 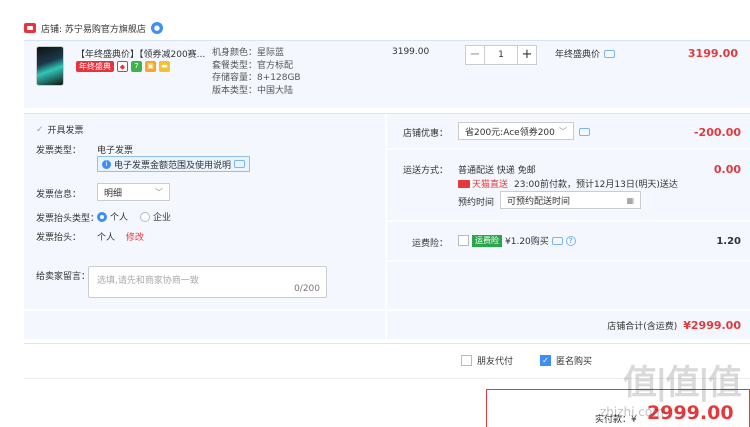 What do you see at coordinates (63, 277) in the screenshot?
I see `message-label: 给卖家留言：` at bounding box center [63, 277].